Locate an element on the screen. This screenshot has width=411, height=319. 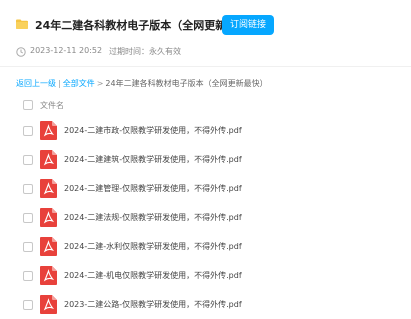
file-row: 2024-二建市政-仅限教学研发使用，不得外传.pdf is located at coordinates (205, 130).